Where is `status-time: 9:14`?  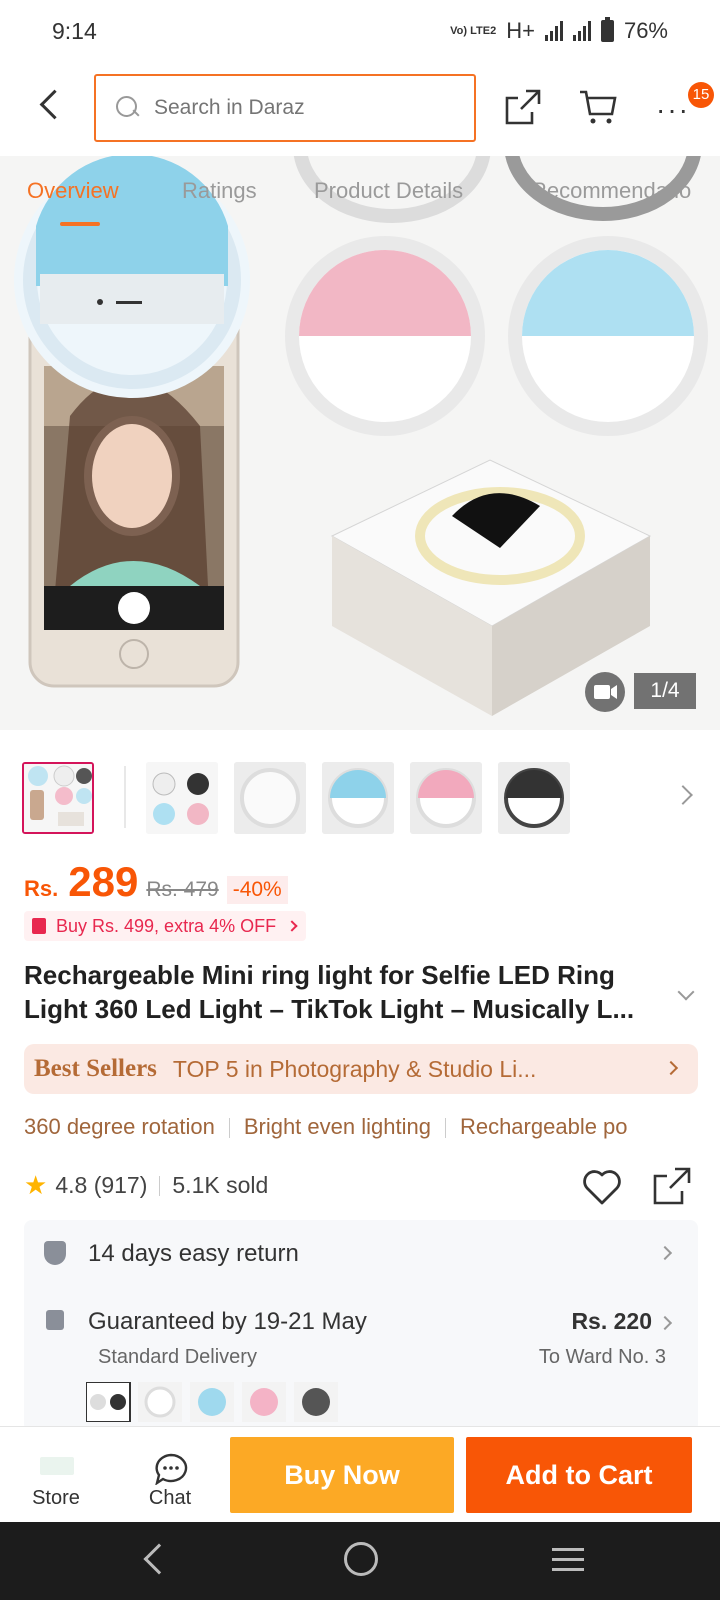
status-time: 9:14 is located at coordinates (74, 31).